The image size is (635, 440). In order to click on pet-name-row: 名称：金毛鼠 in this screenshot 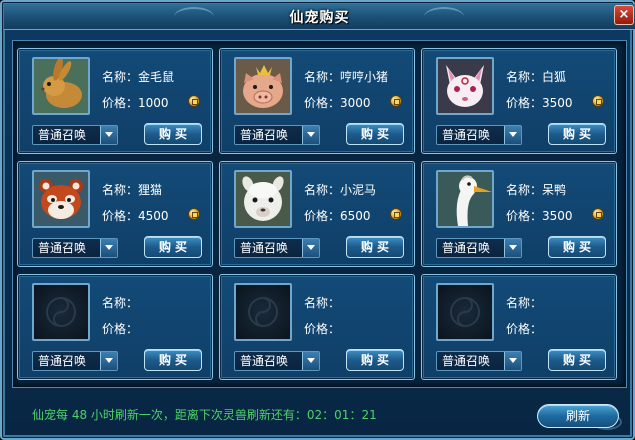, I will do `click(138, 76)`.